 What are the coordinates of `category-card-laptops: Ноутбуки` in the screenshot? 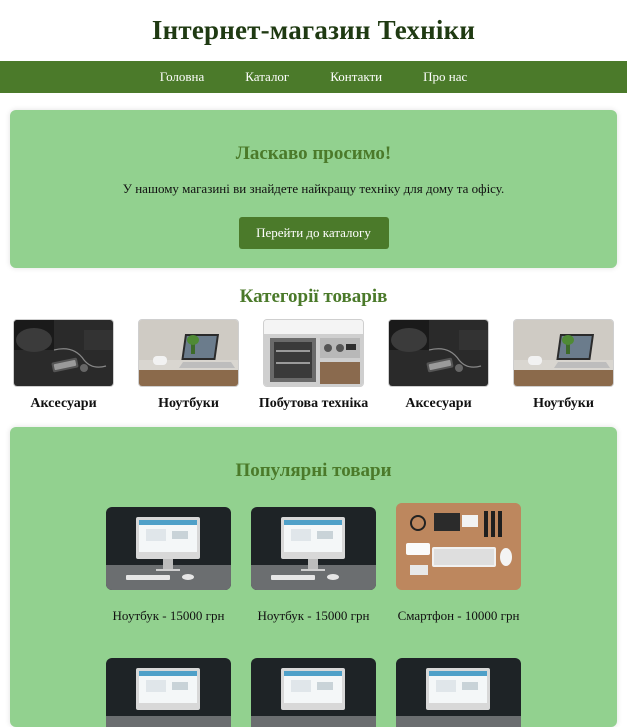 It's located at (188, 365).